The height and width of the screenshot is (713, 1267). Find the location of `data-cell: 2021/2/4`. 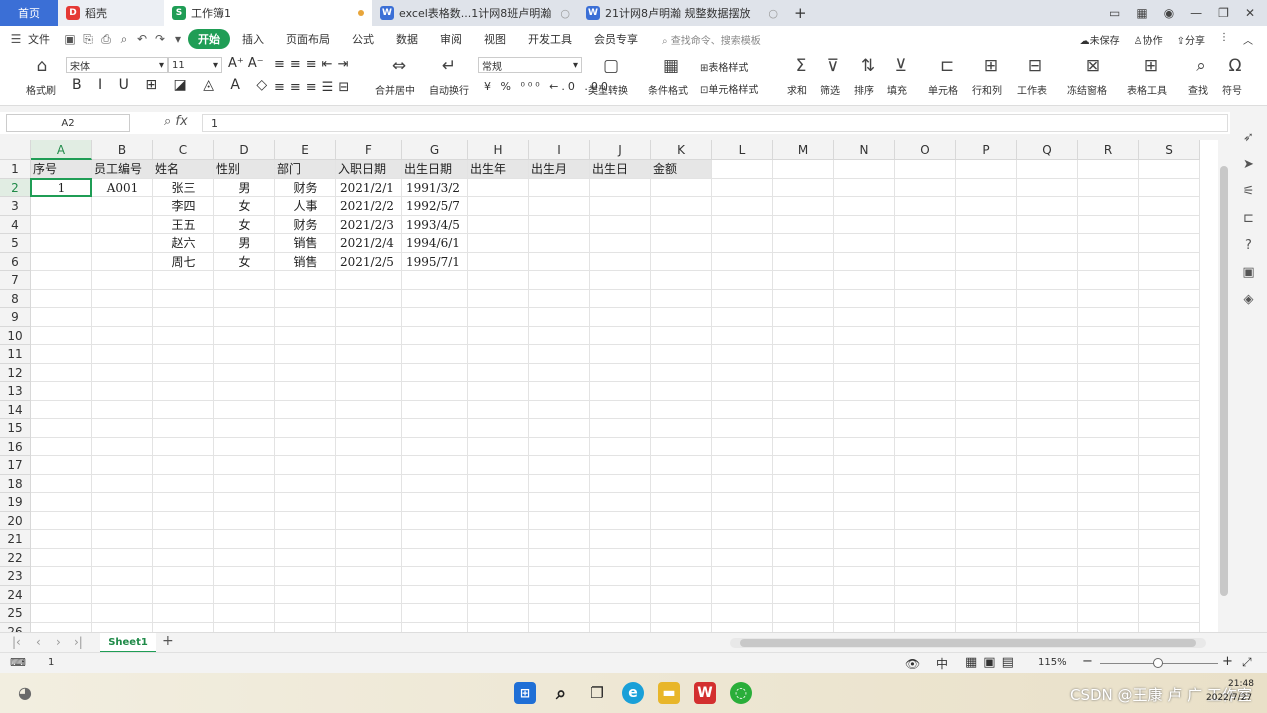

data-cell: 2021/2/4 is located at coordinates (369, 243).